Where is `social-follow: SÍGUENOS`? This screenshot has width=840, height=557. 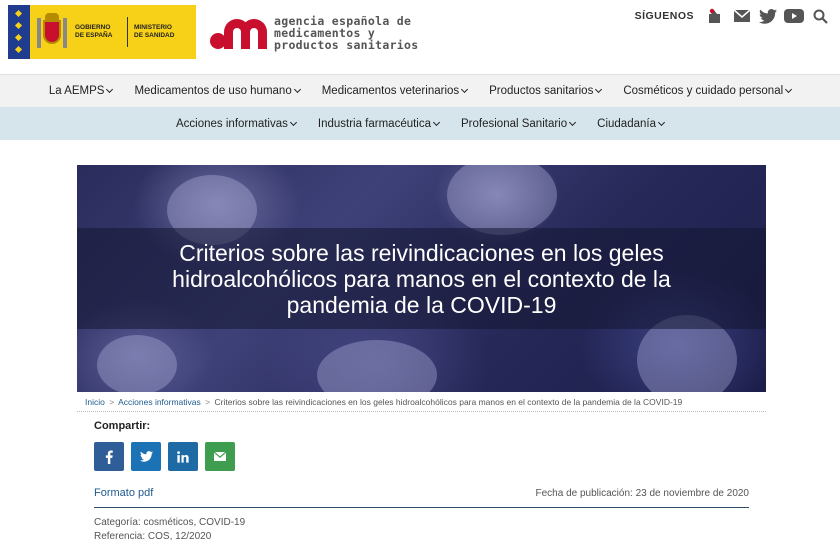 social-follow: SÍGUENOS is located at coordinates (732, 16).